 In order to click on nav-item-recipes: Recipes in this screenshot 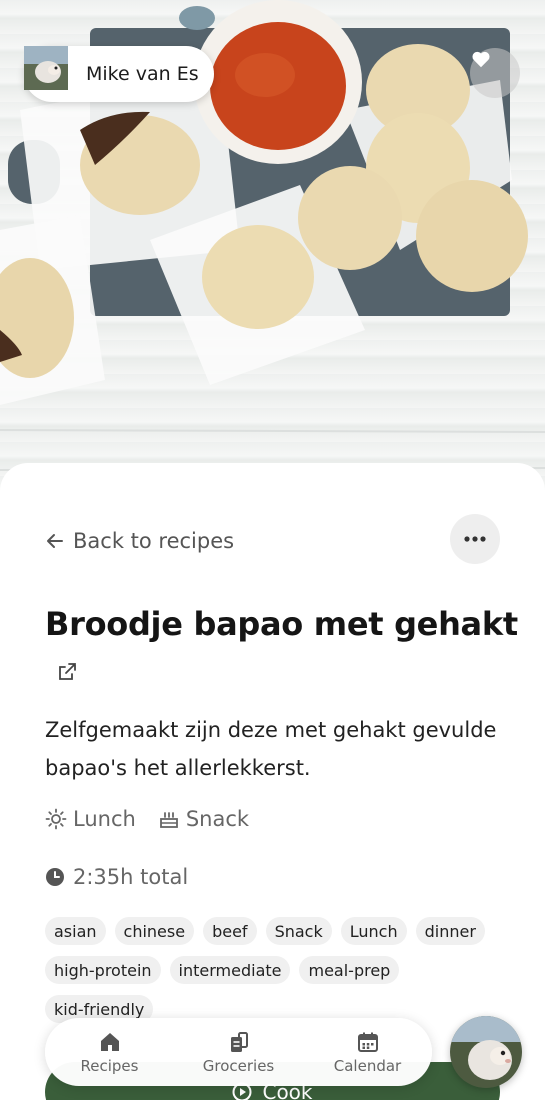, I will do `click(110, 1052)`.